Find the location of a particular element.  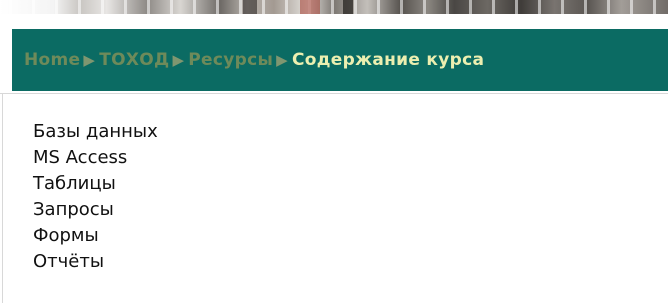

list-item: Базы данных is located at coordinates (95, 131).